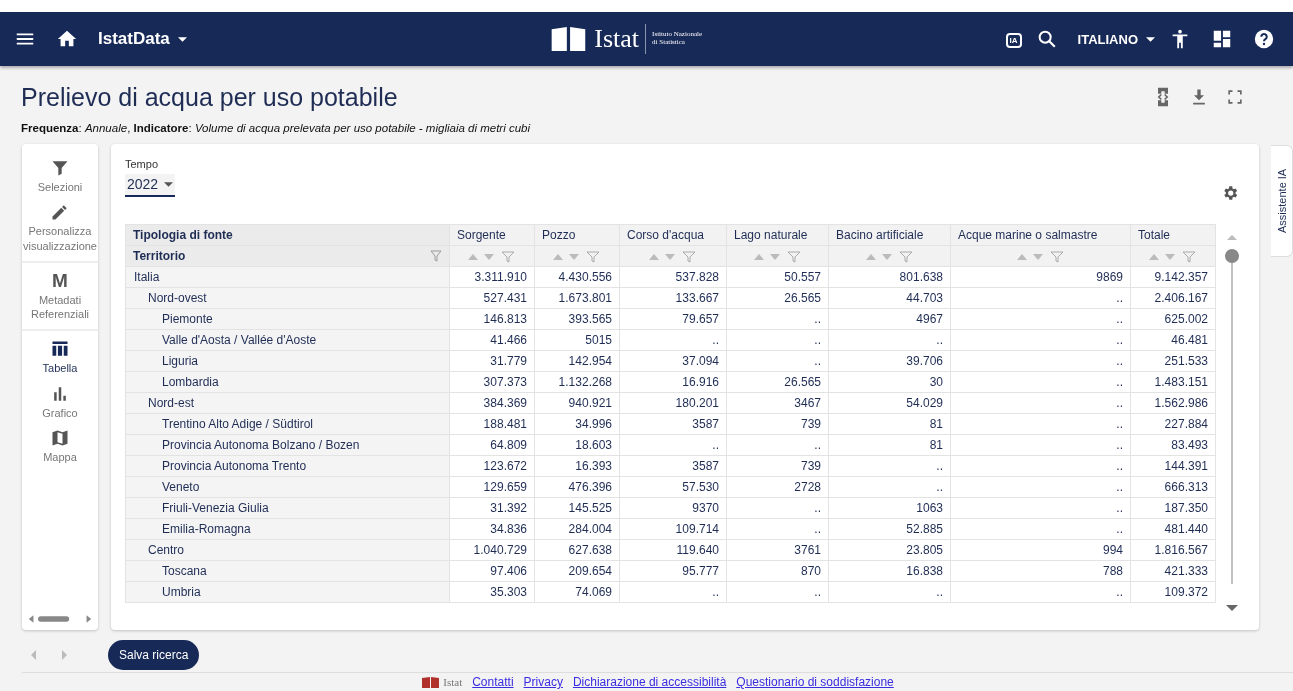 This screenshot has width=1293, height=691. I want to click on table-cell: 476.396, so click(577, 487).